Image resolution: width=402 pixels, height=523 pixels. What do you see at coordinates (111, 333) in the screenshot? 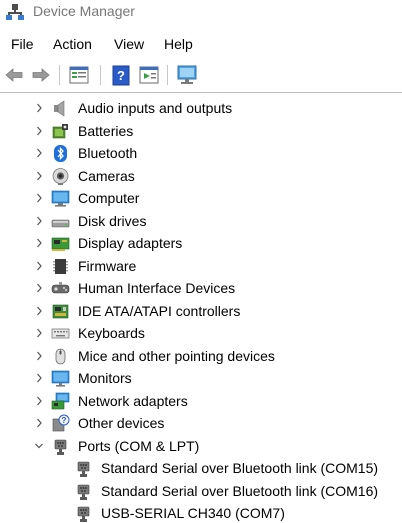
I see `tree-category-label: Keyboards` at bounding box center [111, 333].